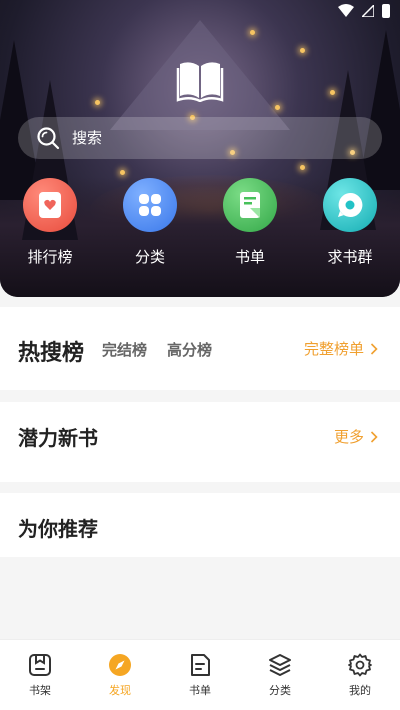 The height and width of the screenshot is (710, 400). Describe the element at coordinates (280, 665) in the screenshot. I see `layers-icon` at that location.